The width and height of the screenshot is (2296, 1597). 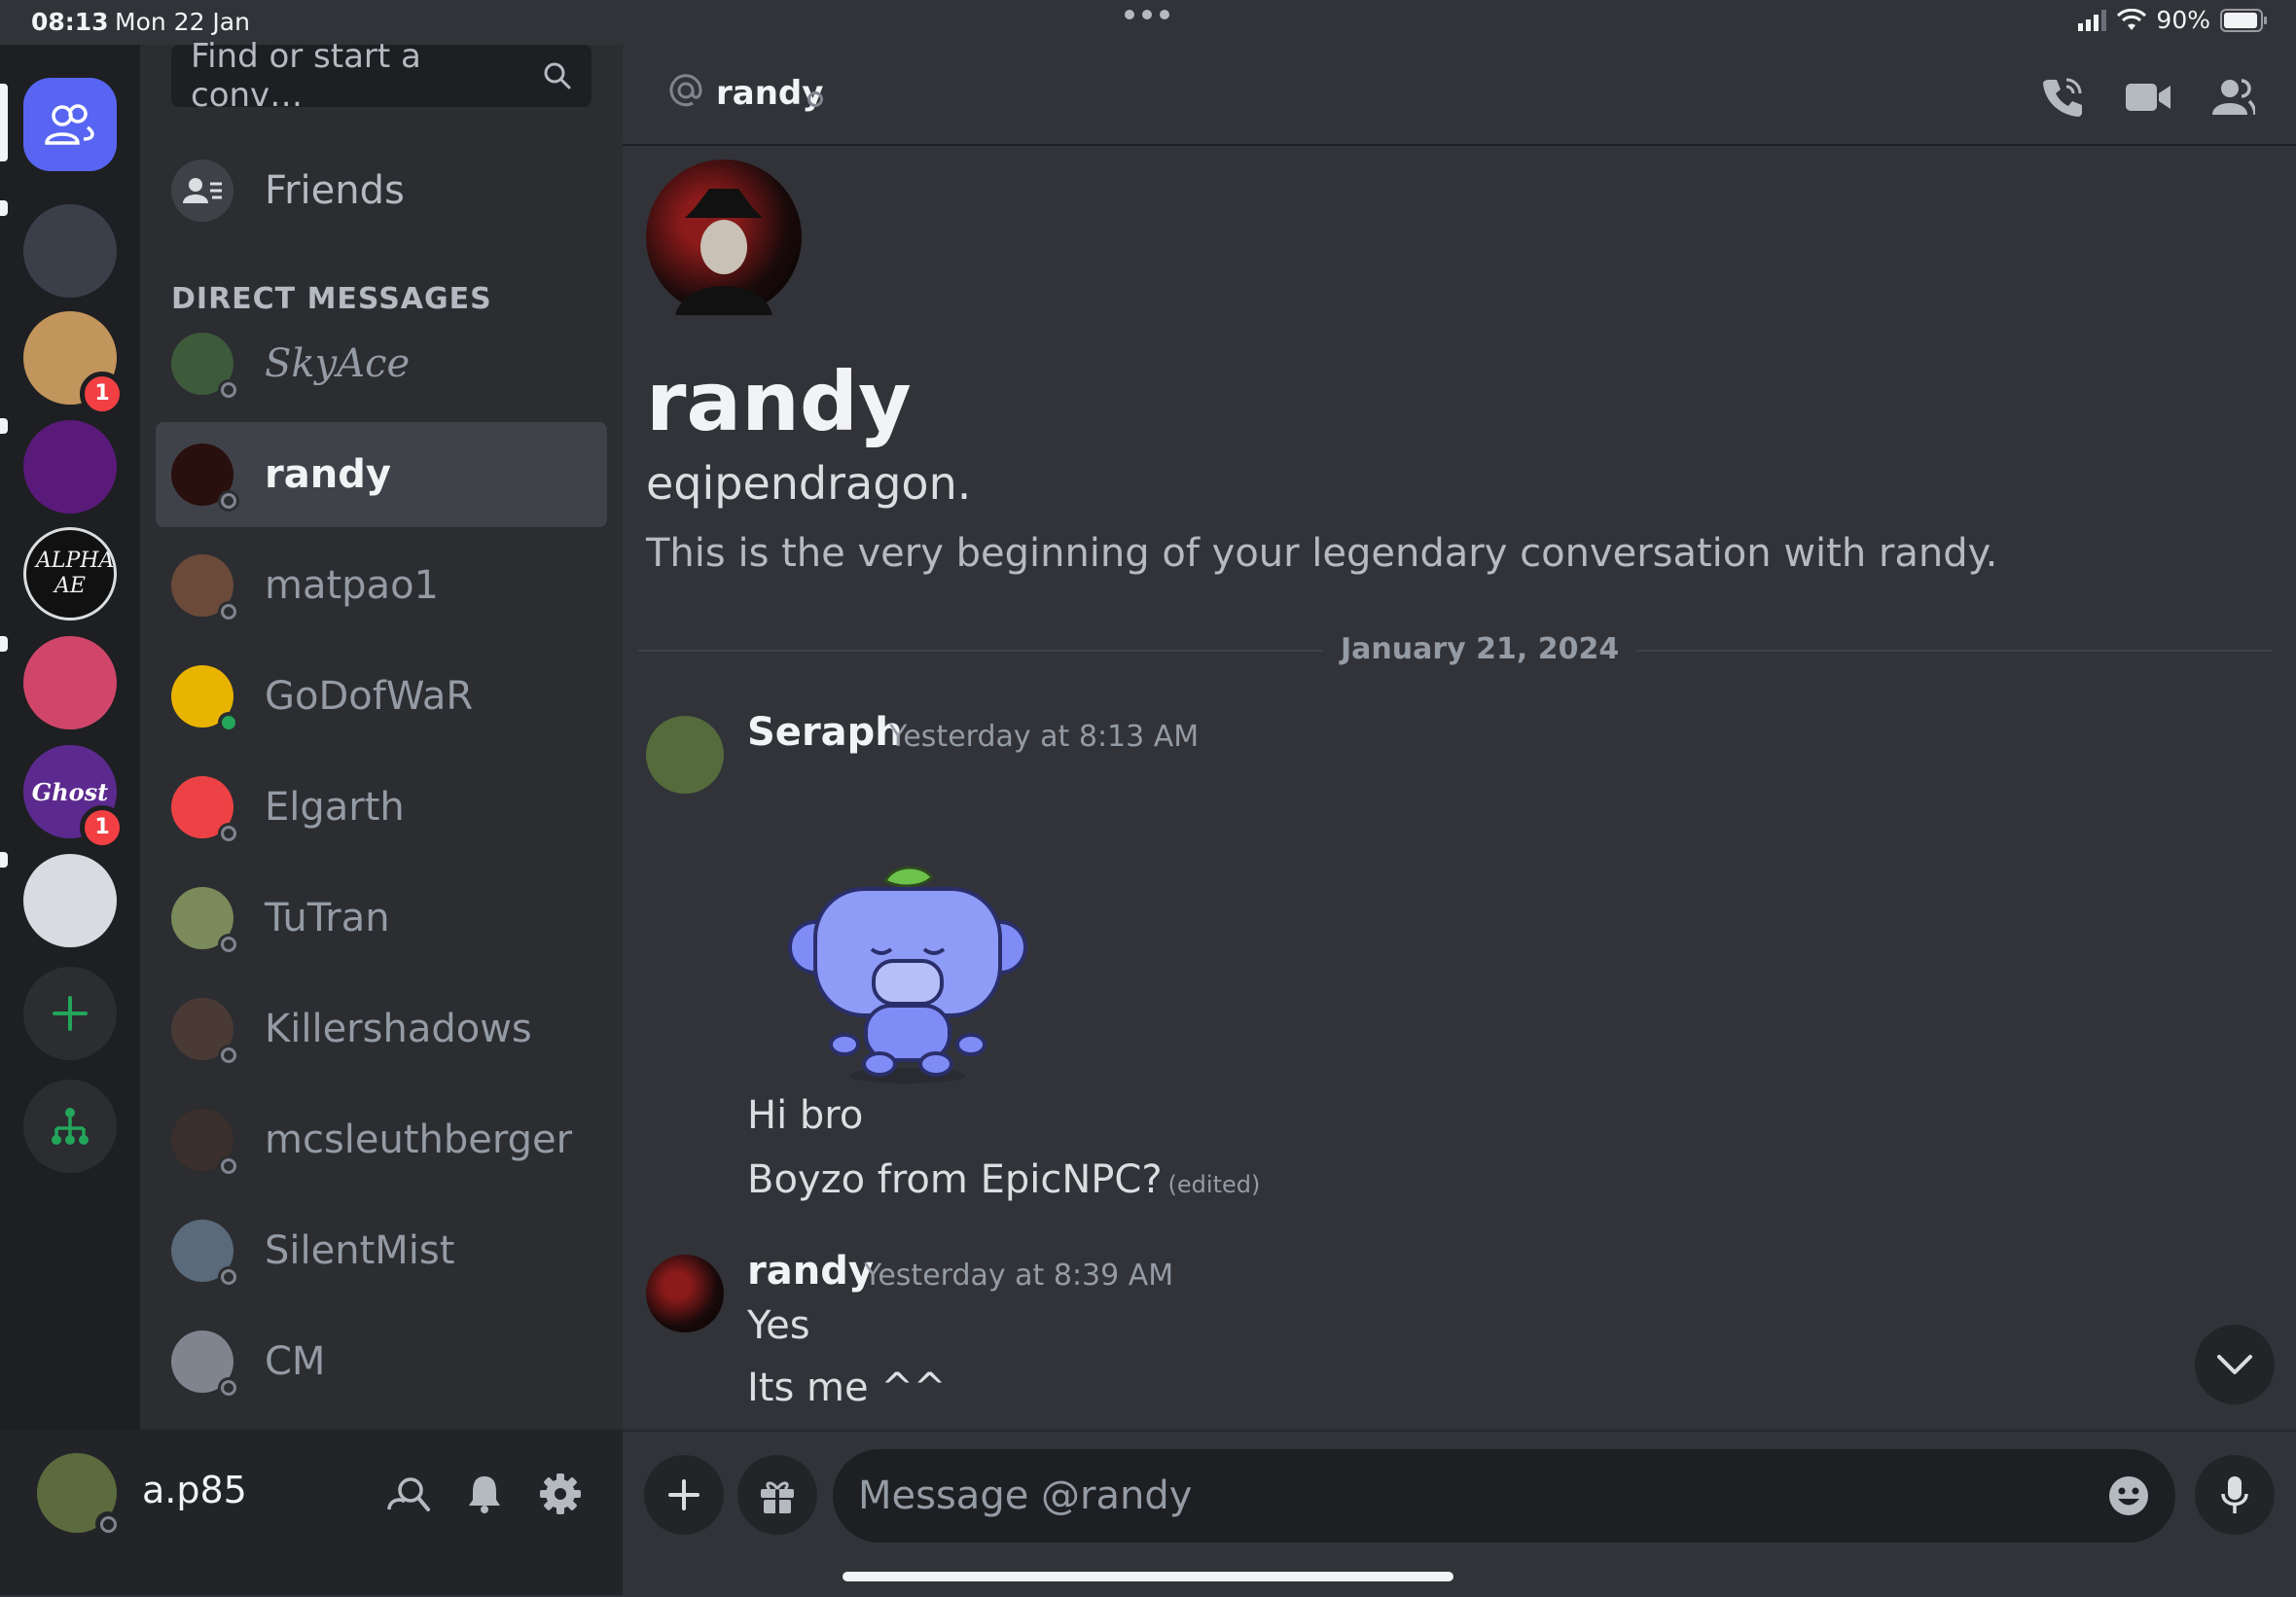 I want to click on message-placeholder: Message @randy, so click(x=1025, y=1495).